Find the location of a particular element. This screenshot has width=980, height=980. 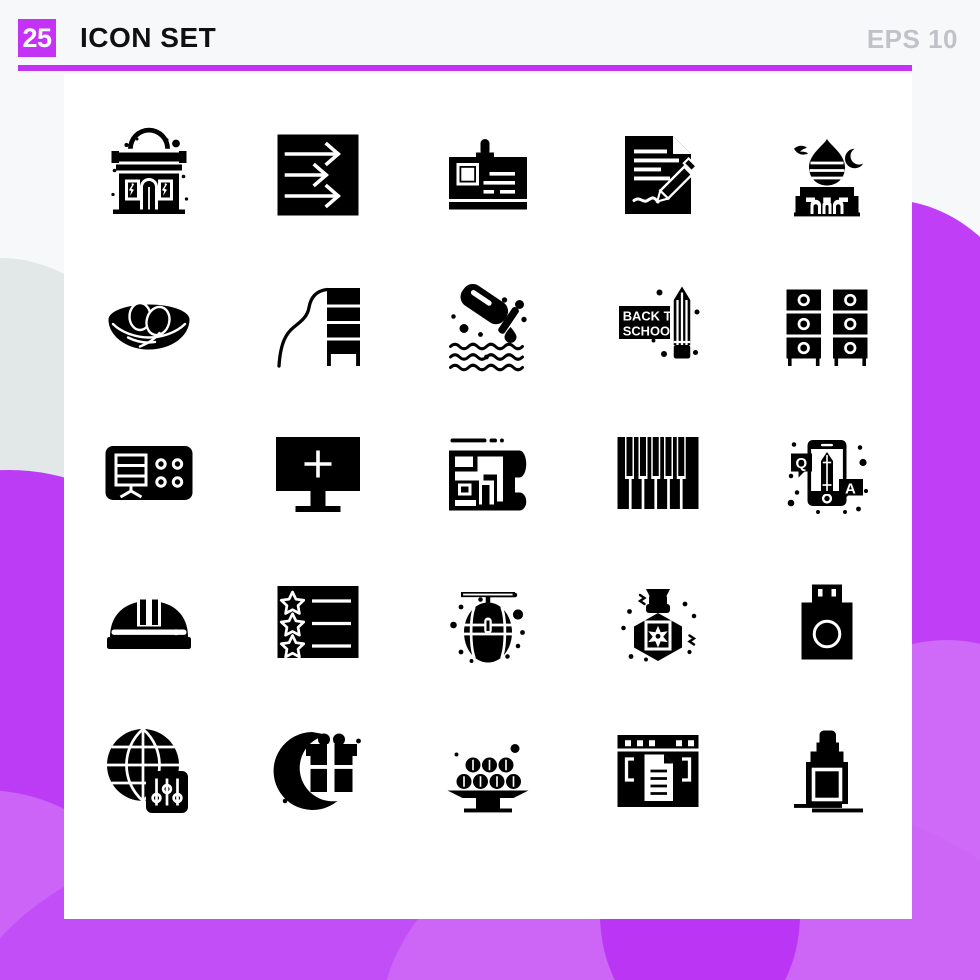

browser-document-icon is located at coordinates (658, 770).